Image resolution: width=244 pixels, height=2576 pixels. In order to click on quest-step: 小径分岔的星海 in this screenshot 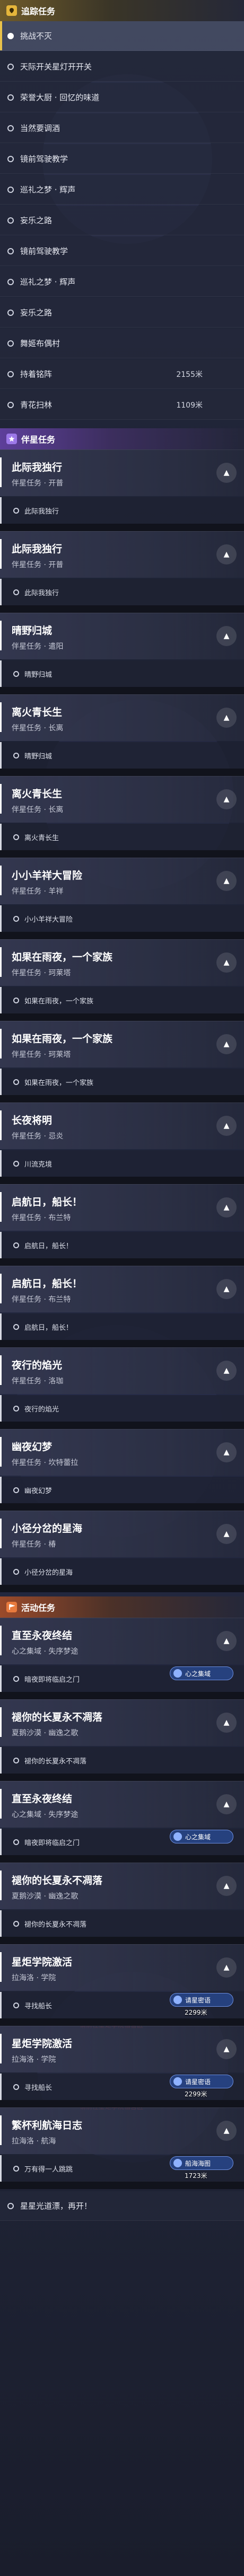, I will do `click(122, 1571)`.